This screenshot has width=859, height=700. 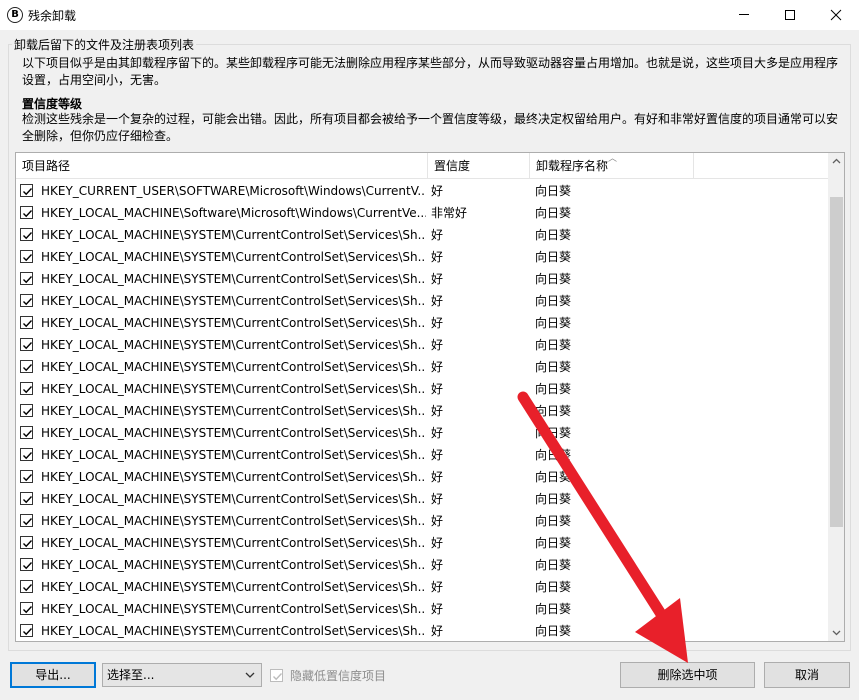 What do you see at coordinates (790, 15) in the screenshot?
I see `maximize-button` at bounding box center [790, 15].